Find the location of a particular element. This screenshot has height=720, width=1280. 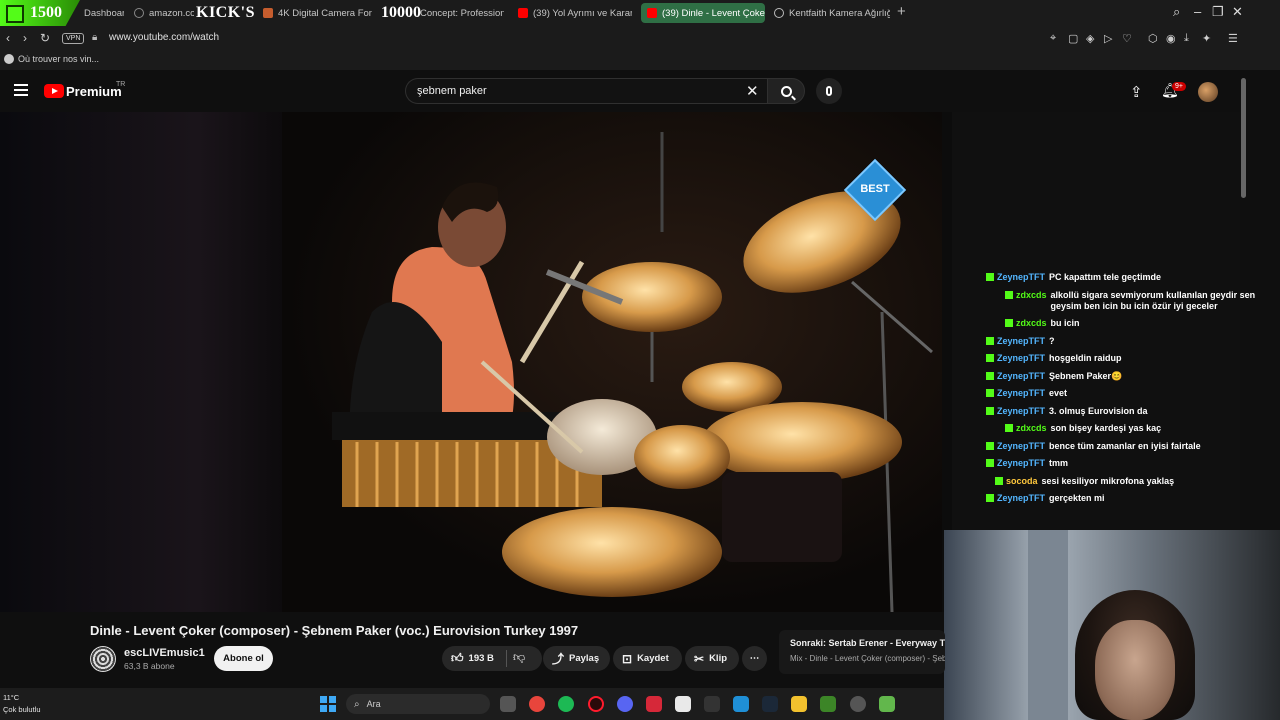

ai-icon: ✦ is located at coordinates (1206, 38).